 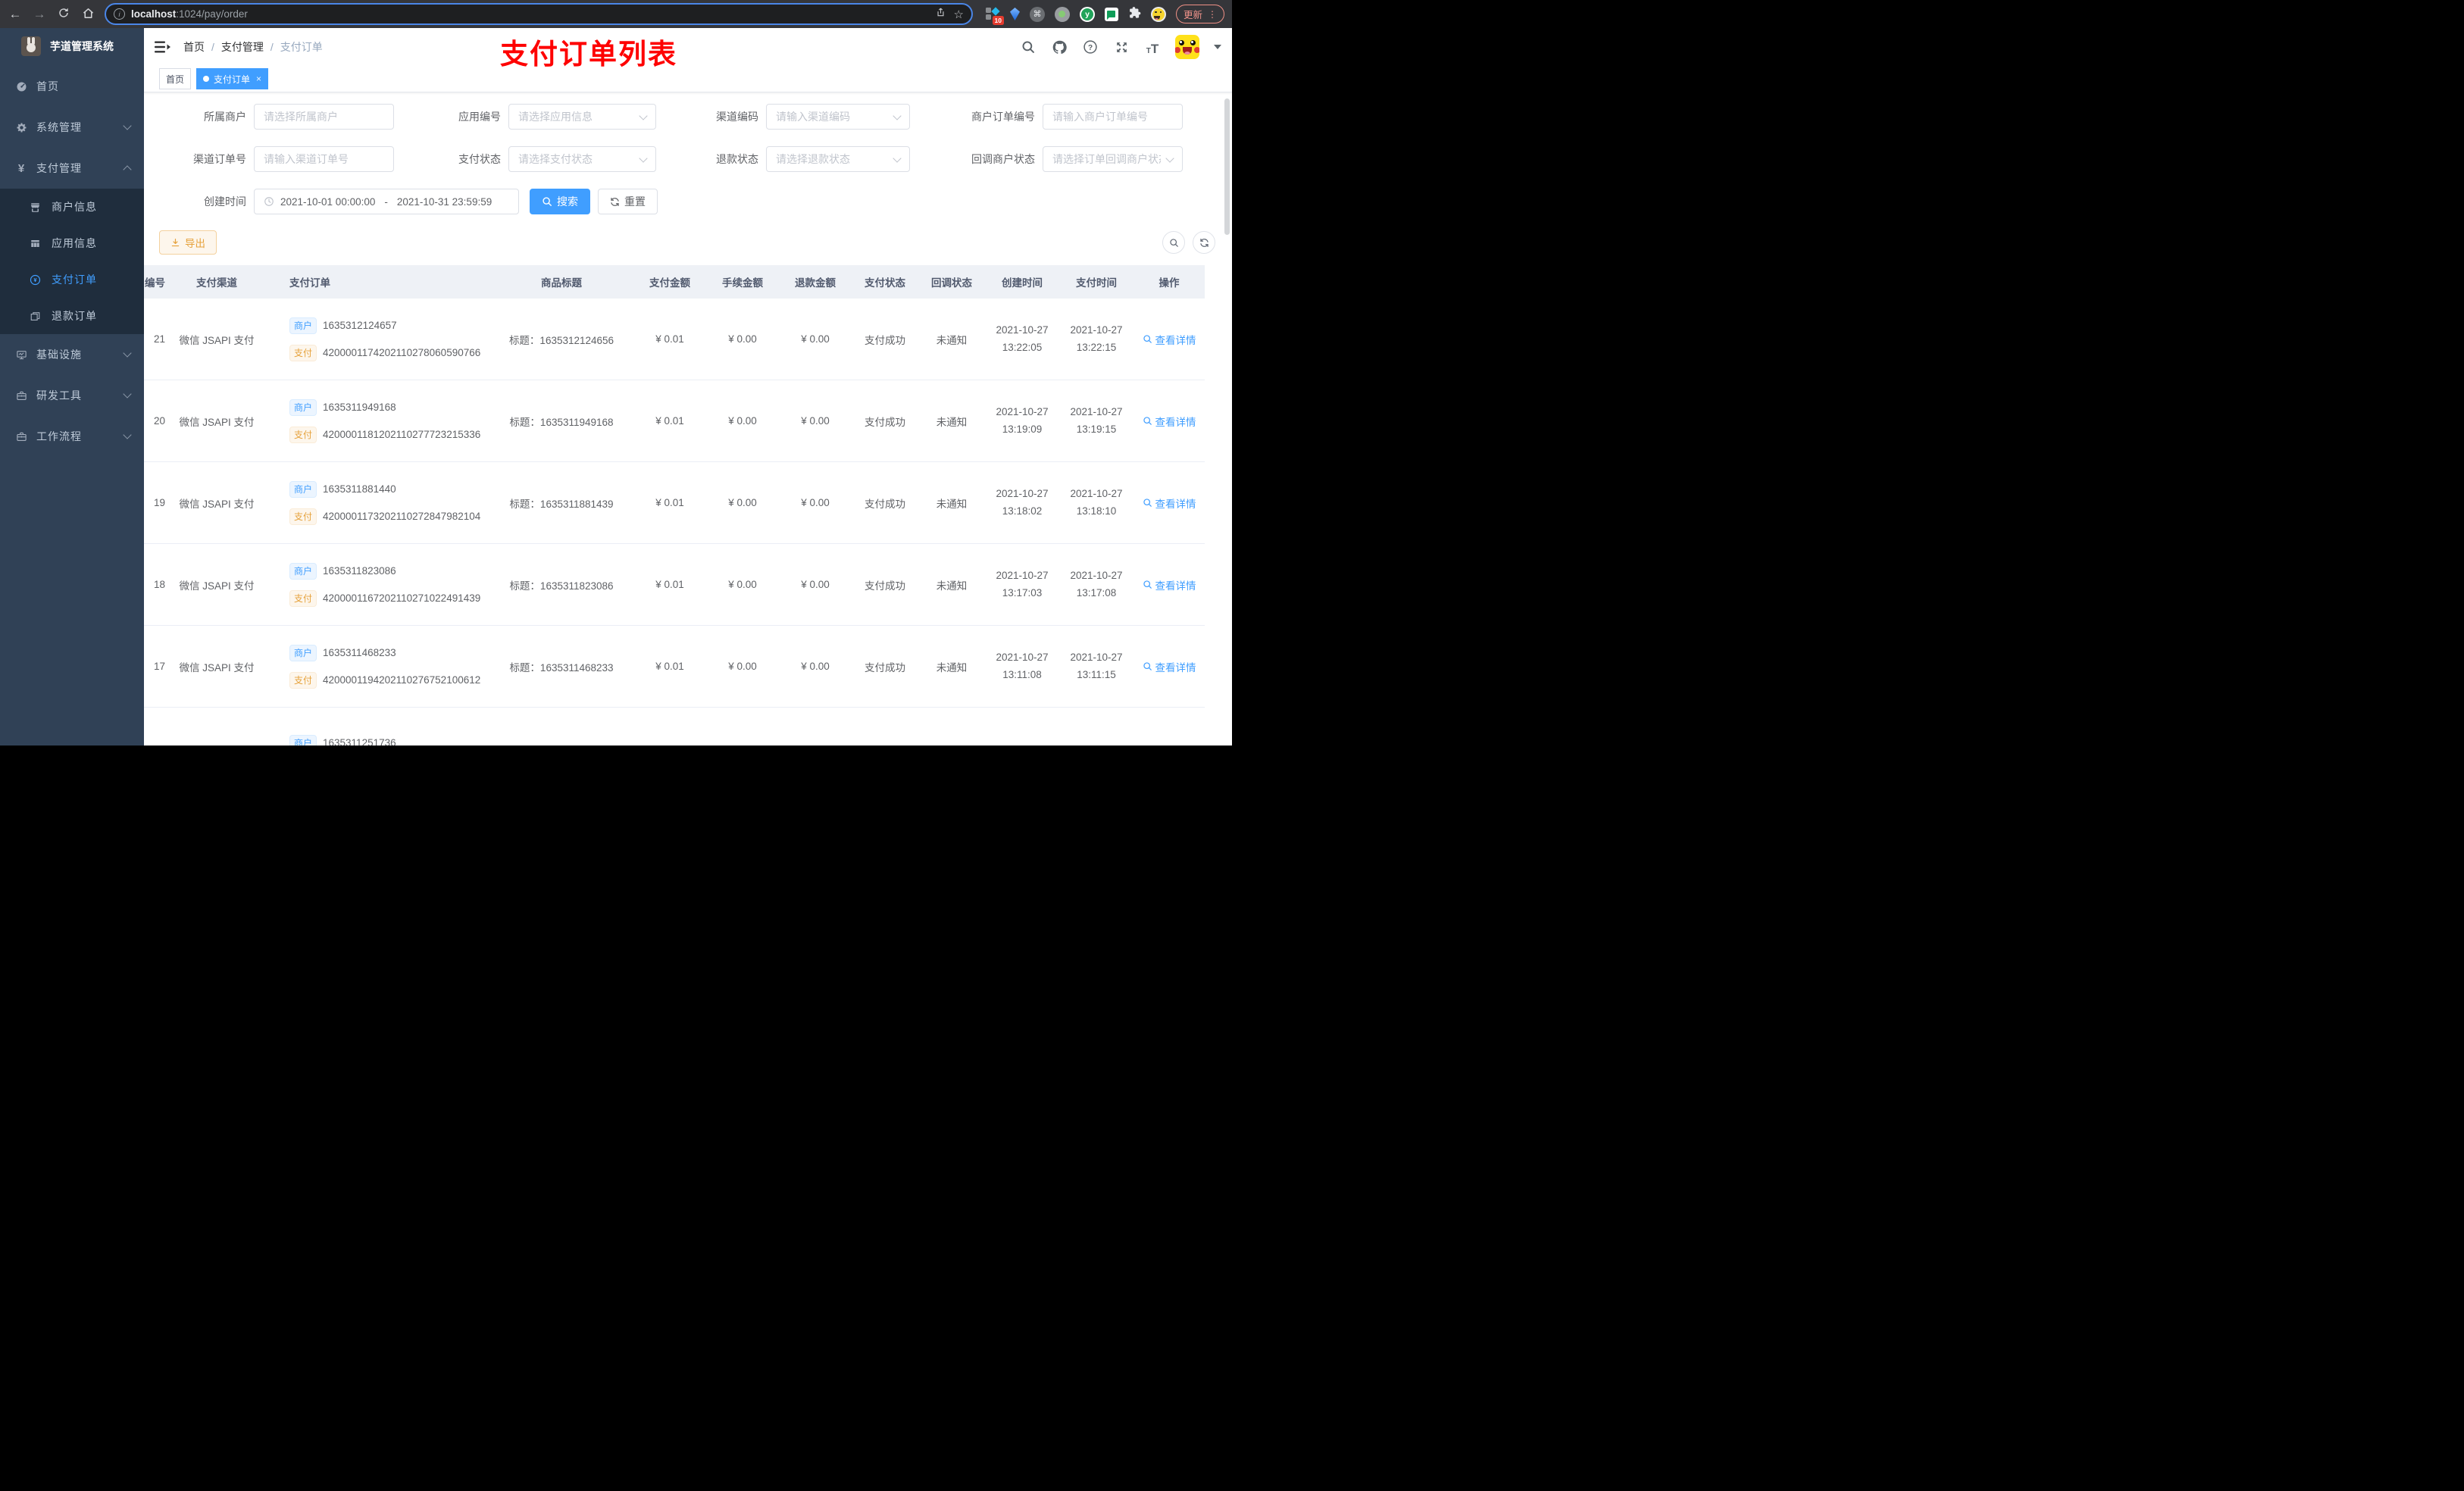 What do you see at coordinates (1152, 47) in the screenshot?
I see `font-size-icon: TT` at bounding box center [1152, 47].